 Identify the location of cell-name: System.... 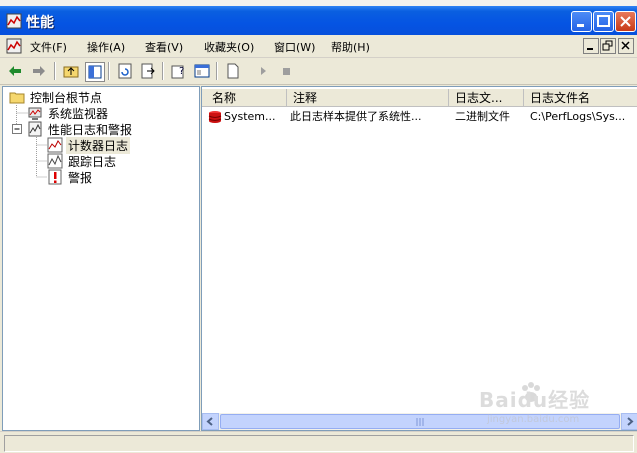
(250, 116).